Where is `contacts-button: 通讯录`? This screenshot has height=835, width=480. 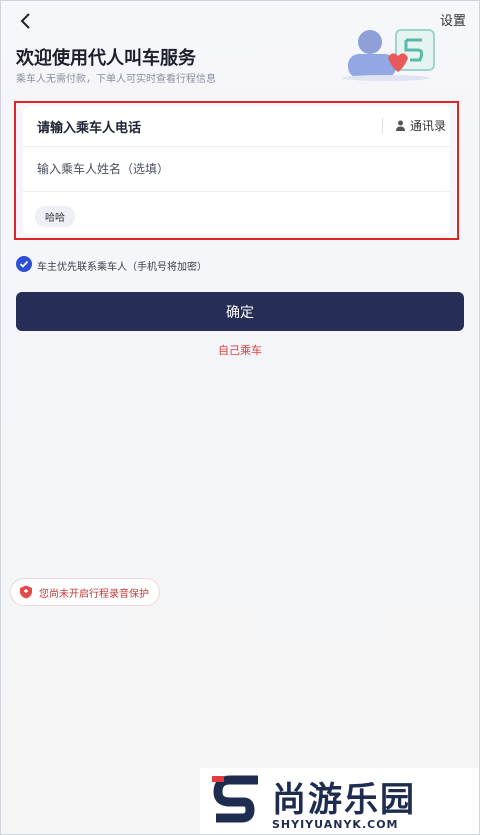
contacts-button: 通讯录 is located at coordinates (420, 125).